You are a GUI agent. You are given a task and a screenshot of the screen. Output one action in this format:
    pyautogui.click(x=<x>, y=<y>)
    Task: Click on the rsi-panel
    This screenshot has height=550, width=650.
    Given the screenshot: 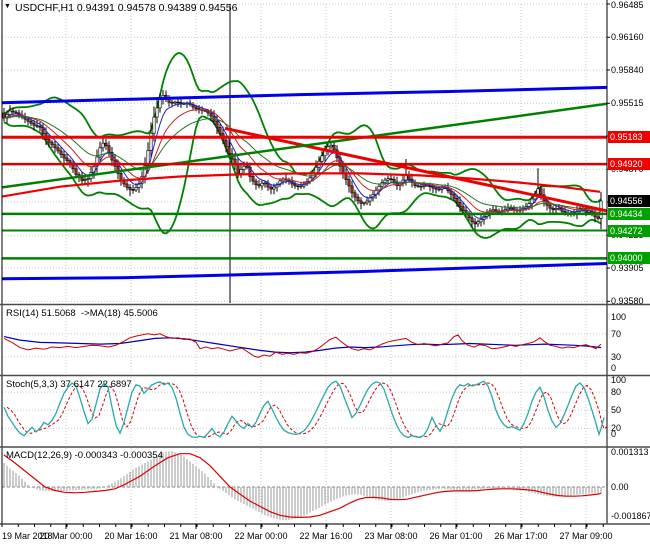 What is the action you would take?
    pyautogui.click(x=302, y=345)
    